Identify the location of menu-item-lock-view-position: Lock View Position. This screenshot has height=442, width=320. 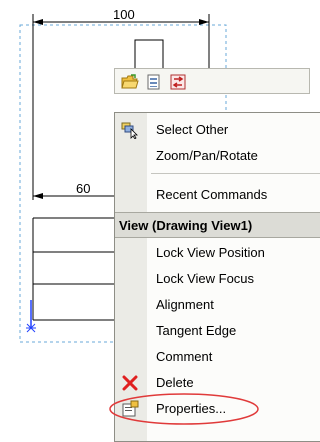
(217, 253).